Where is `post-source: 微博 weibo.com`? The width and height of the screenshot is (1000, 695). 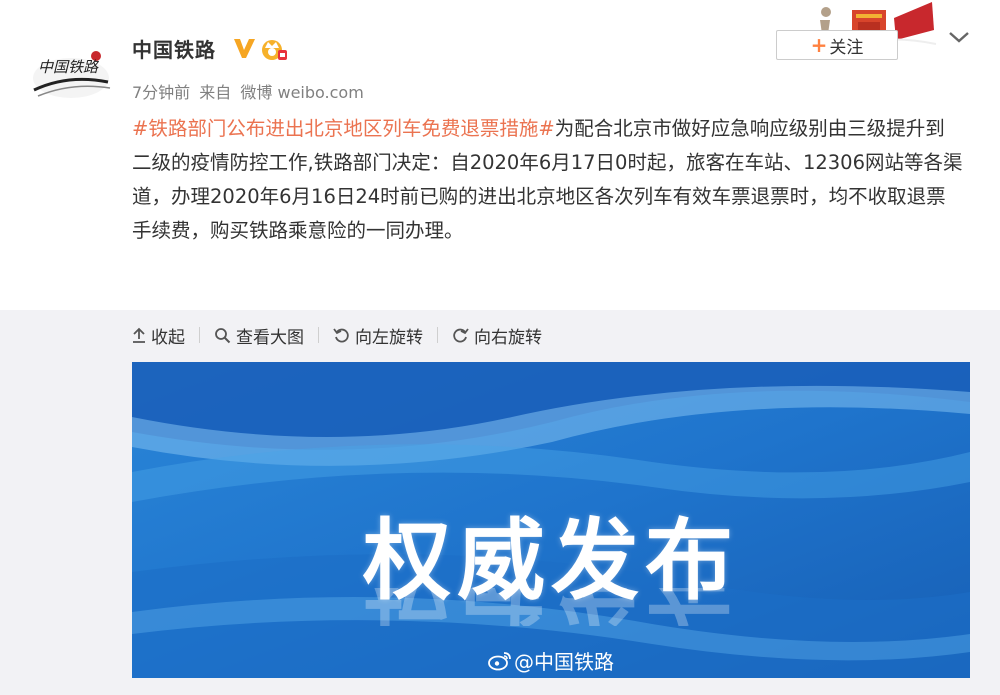
post-source: 微博 weibo.com is located at coordinates (301, 92).